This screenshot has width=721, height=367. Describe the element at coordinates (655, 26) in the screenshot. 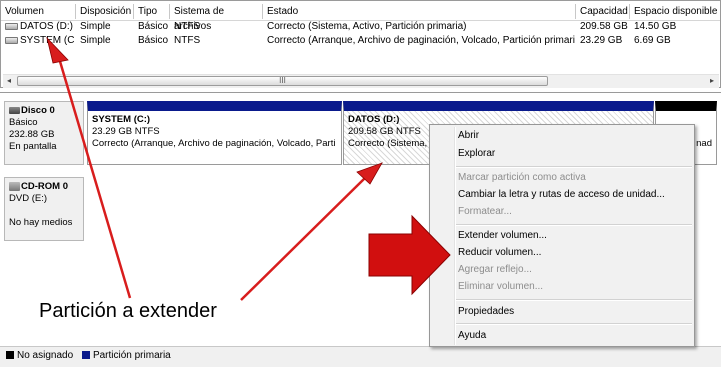

I see `volume-free-space: 14.50 GB` at that location.